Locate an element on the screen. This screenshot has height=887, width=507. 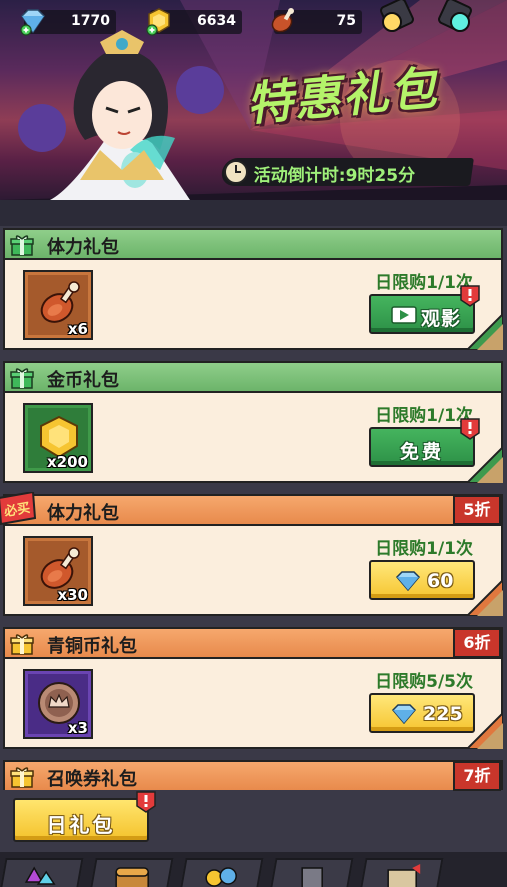
pack-header: 召唤券礼包 7折 is located at coordinates (253, 775).